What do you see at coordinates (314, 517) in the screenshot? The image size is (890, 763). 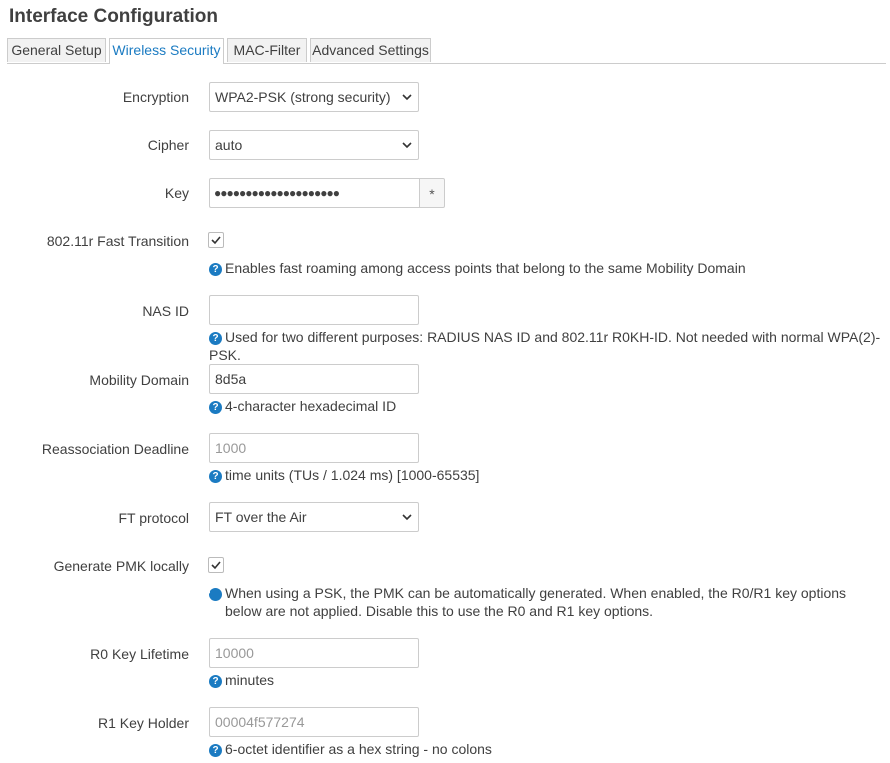 I see `ft-protocol-select: FT over the Air` at bounding box center [314, 517].